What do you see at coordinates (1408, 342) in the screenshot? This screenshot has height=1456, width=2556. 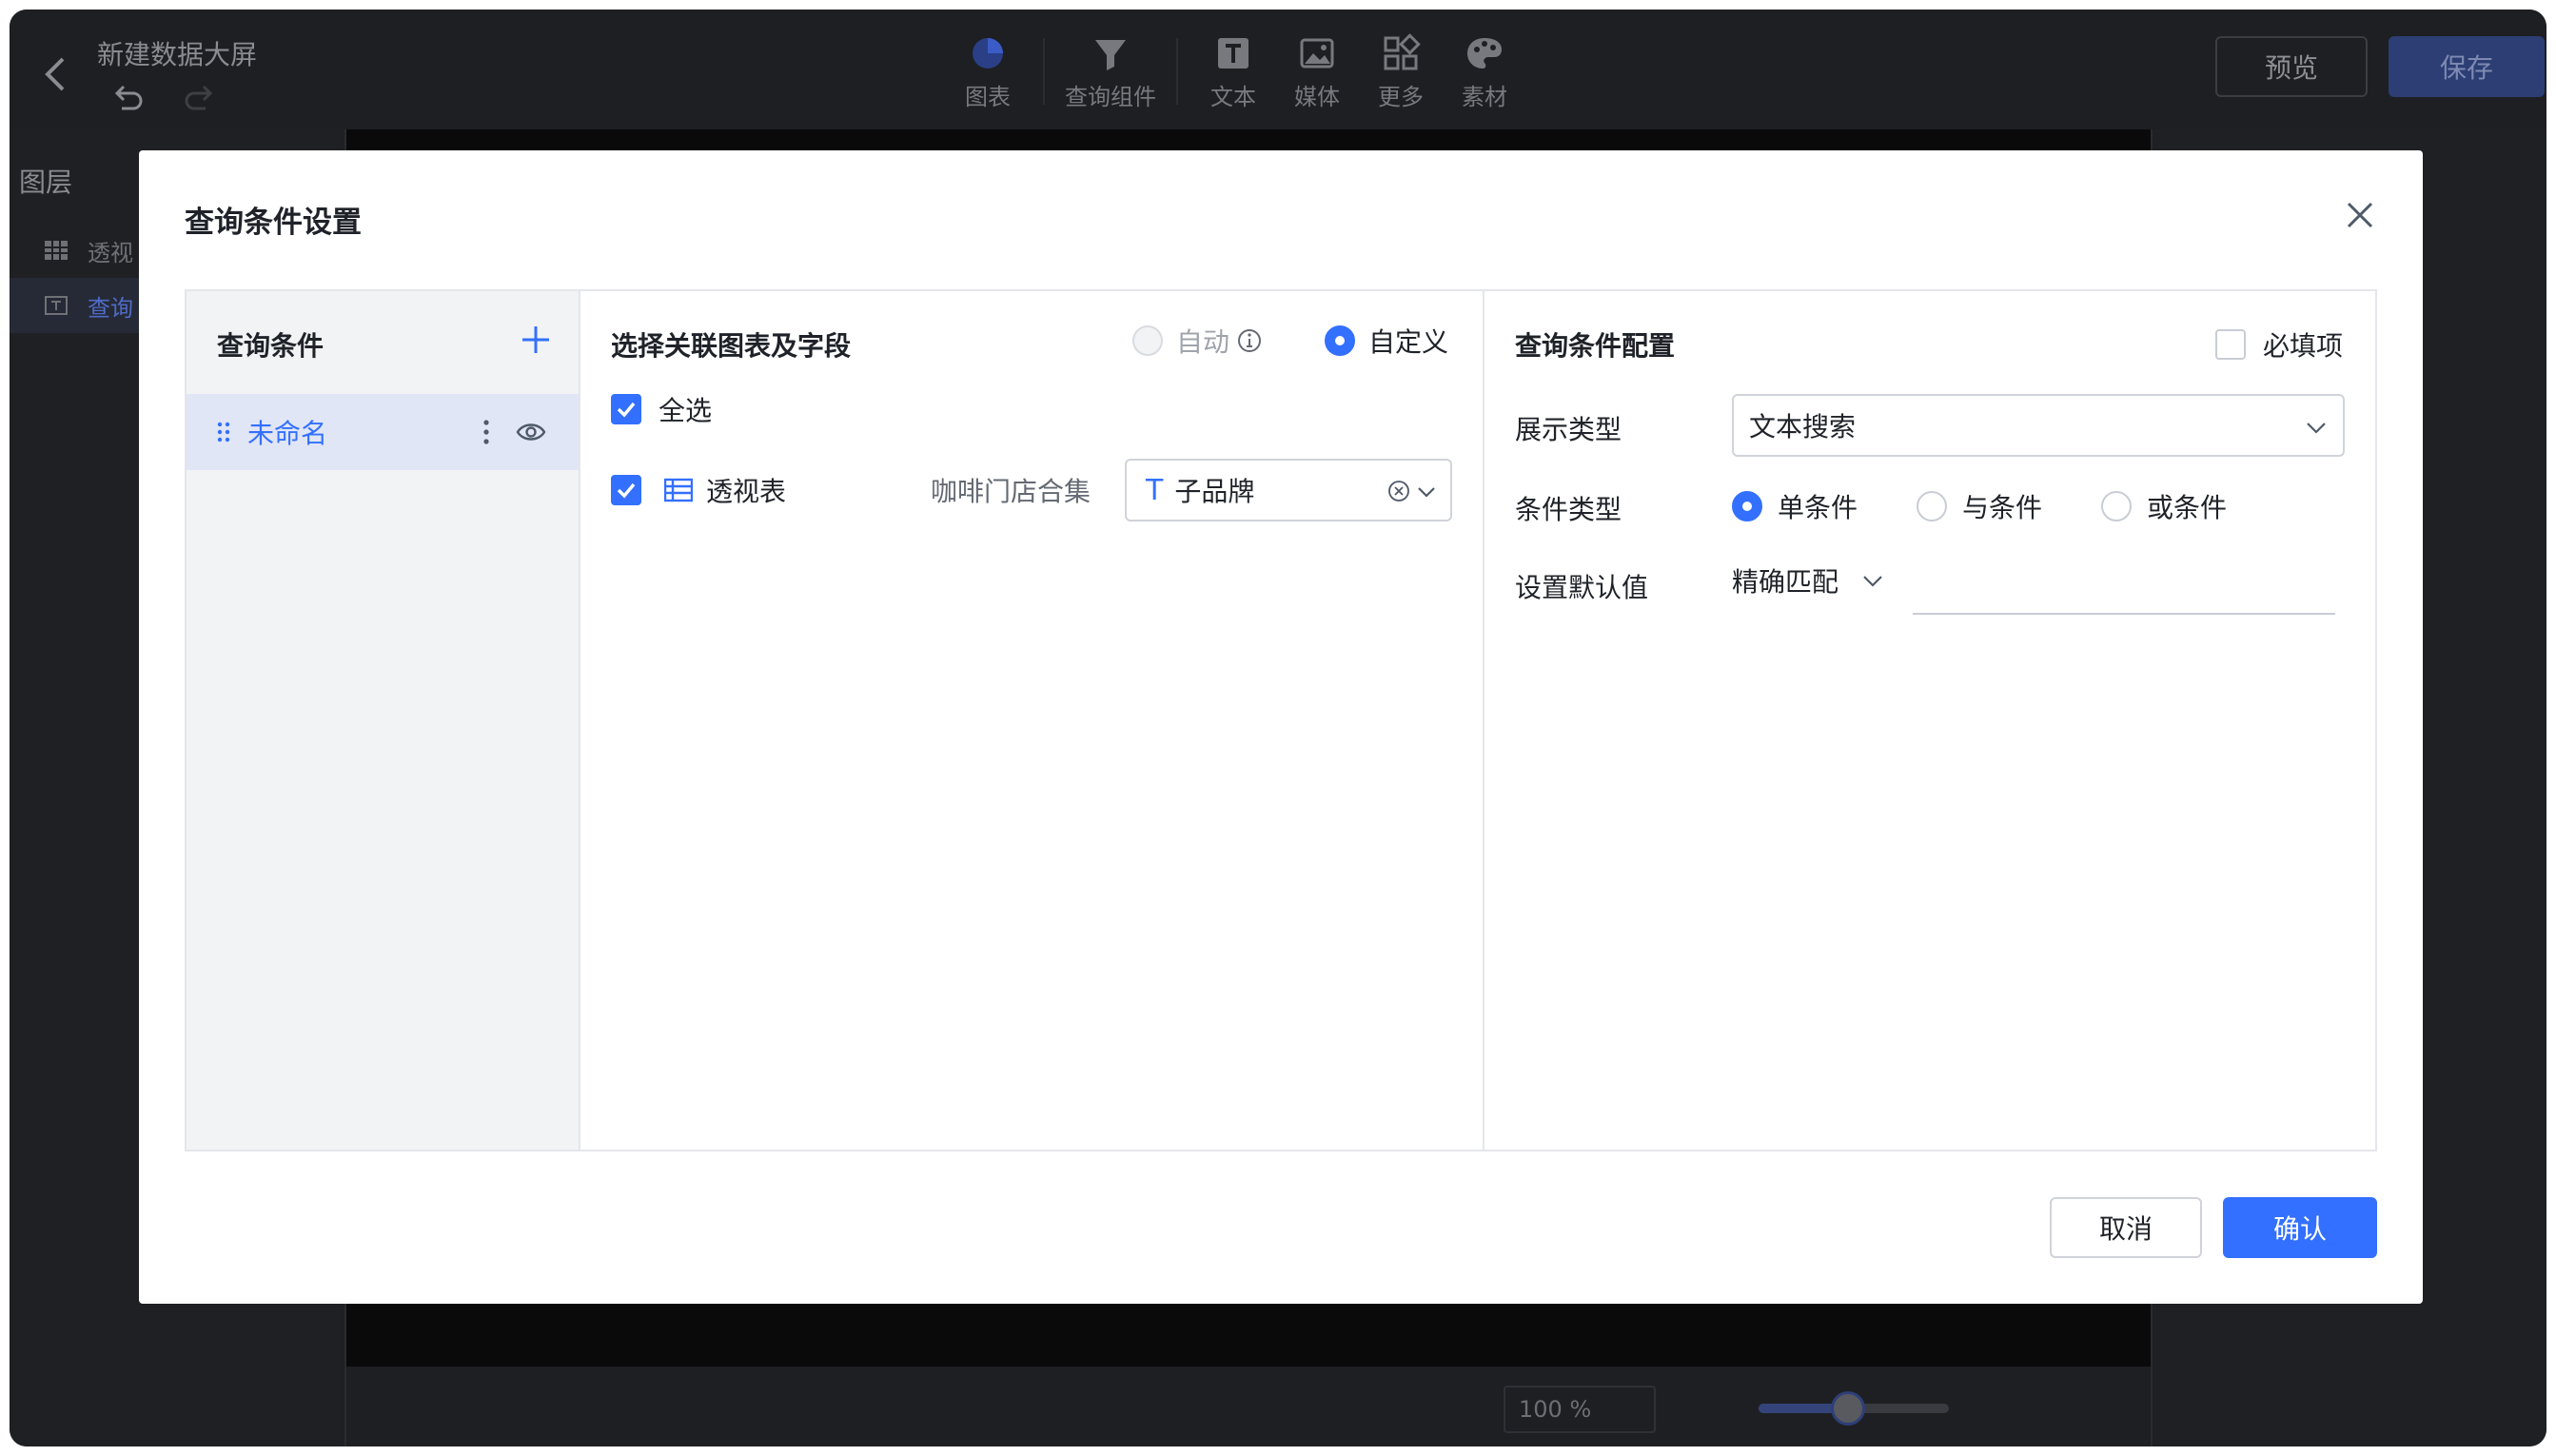 I see `mode-custom-label: 自定义` at bounding box center [1408, 342].